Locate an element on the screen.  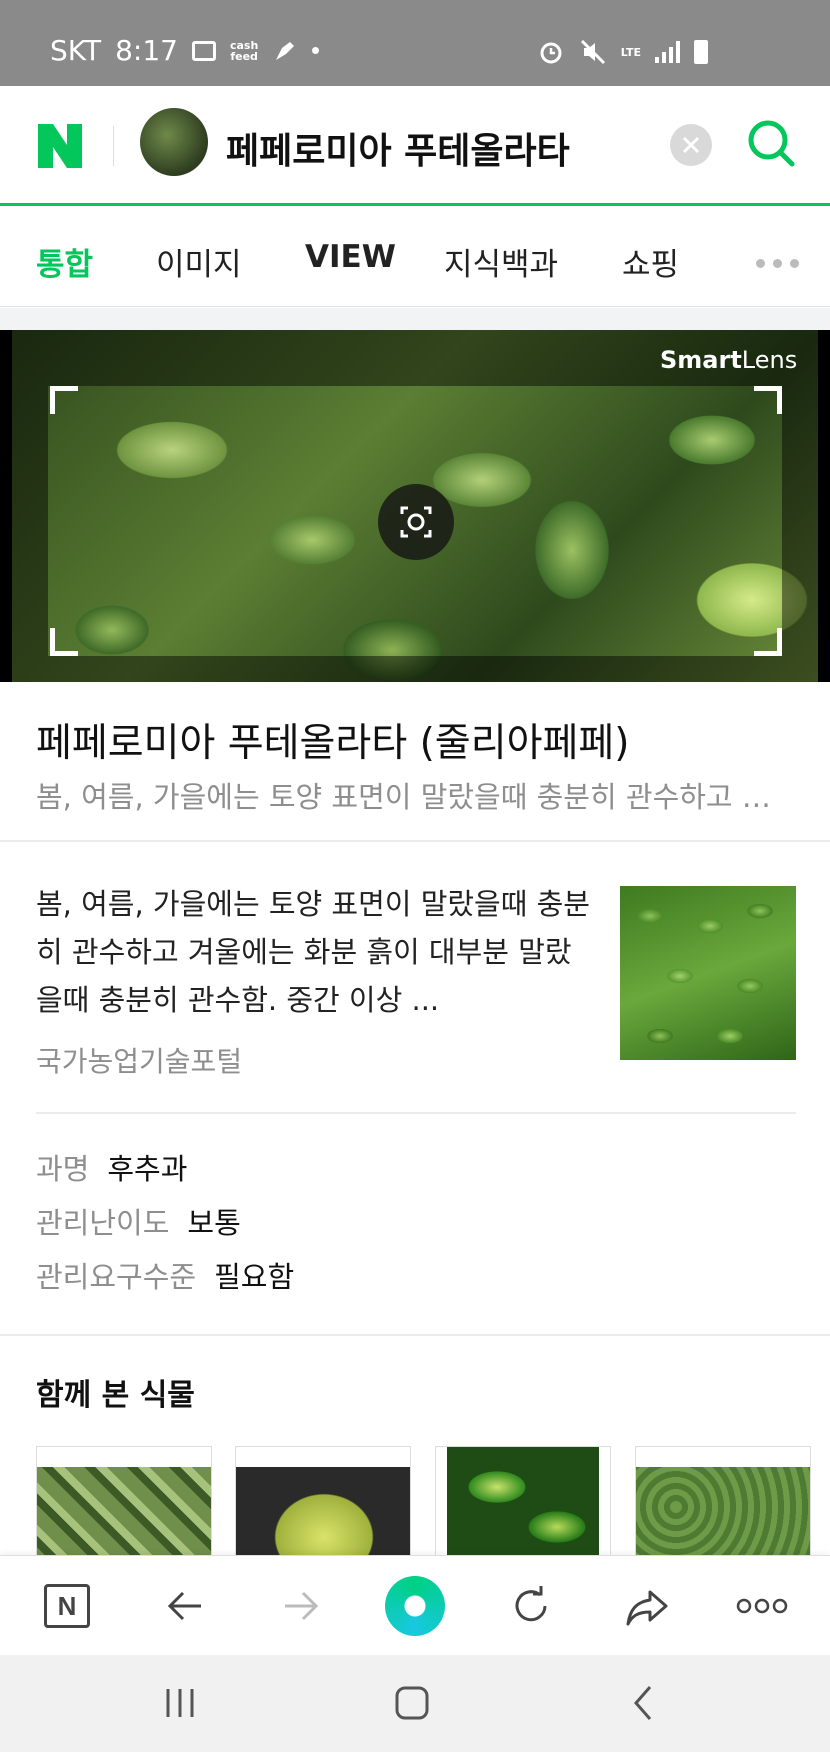
info-row-care-level: 관리요구수준 필요함 is located at coordinates (165, 1275).